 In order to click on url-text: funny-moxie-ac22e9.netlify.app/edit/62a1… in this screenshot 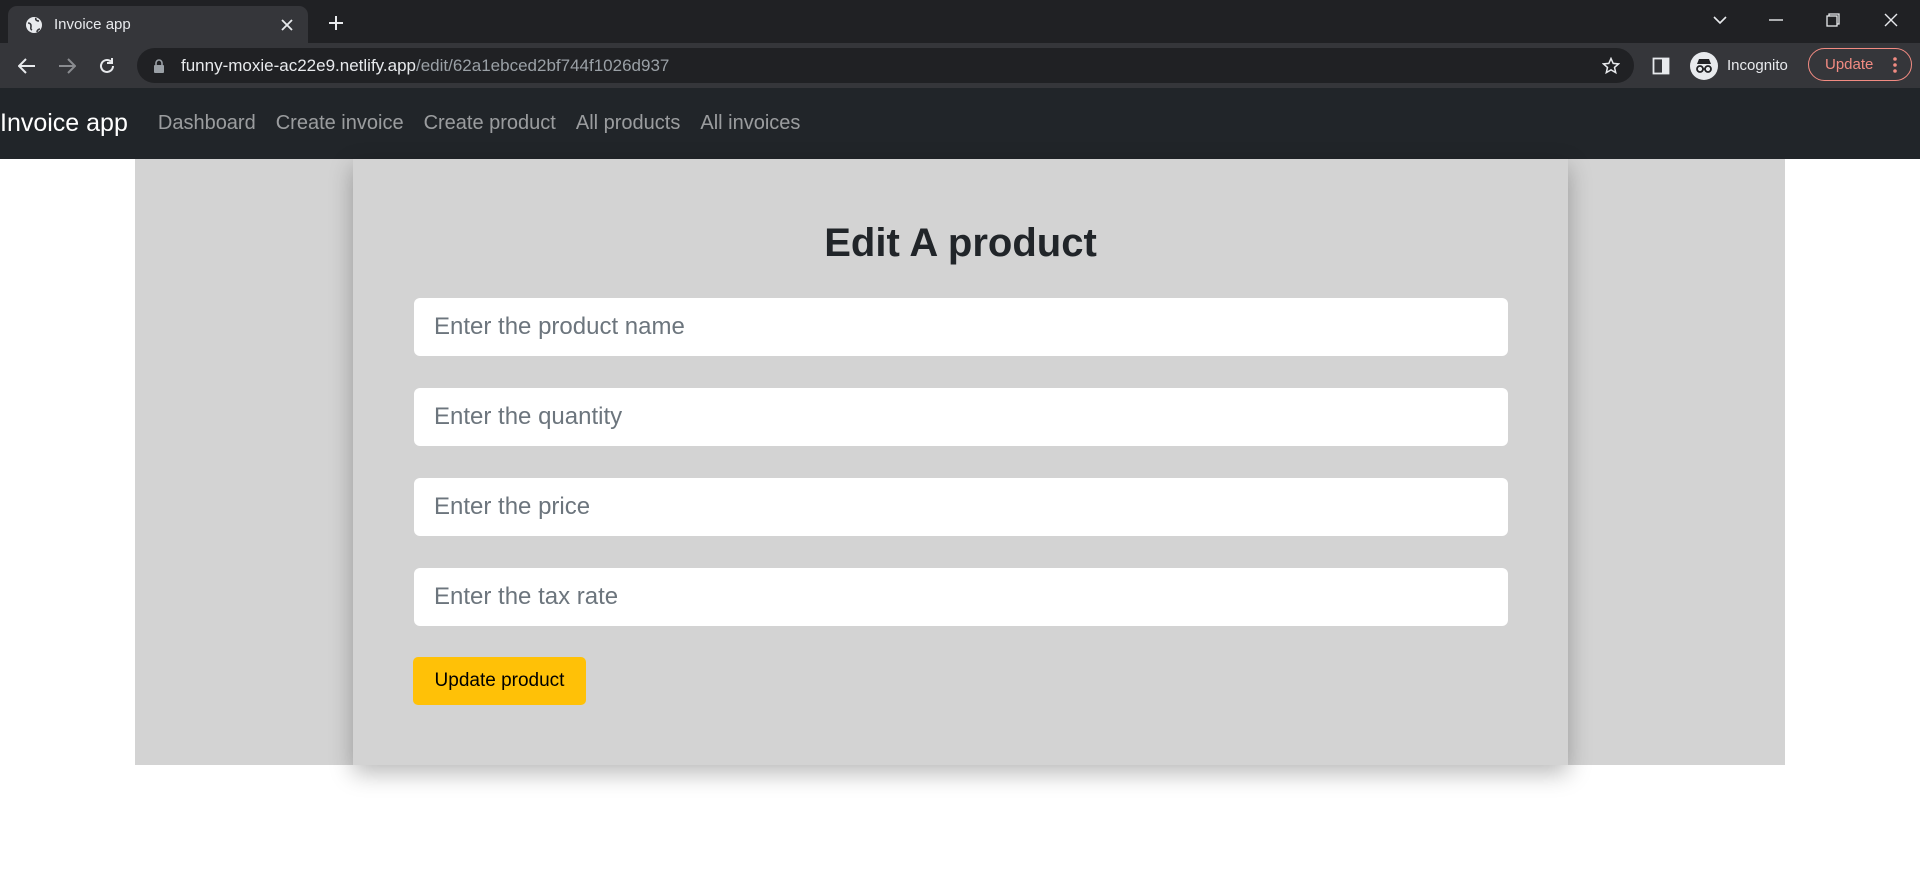, I will do `click(425, 66)`.